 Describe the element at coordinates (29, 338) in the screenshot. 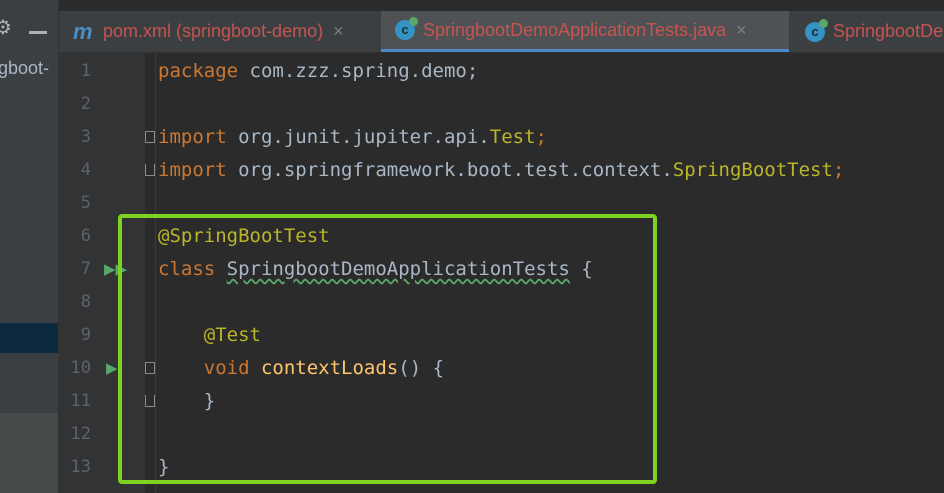

I see `project-tree-selected-row` at that location.